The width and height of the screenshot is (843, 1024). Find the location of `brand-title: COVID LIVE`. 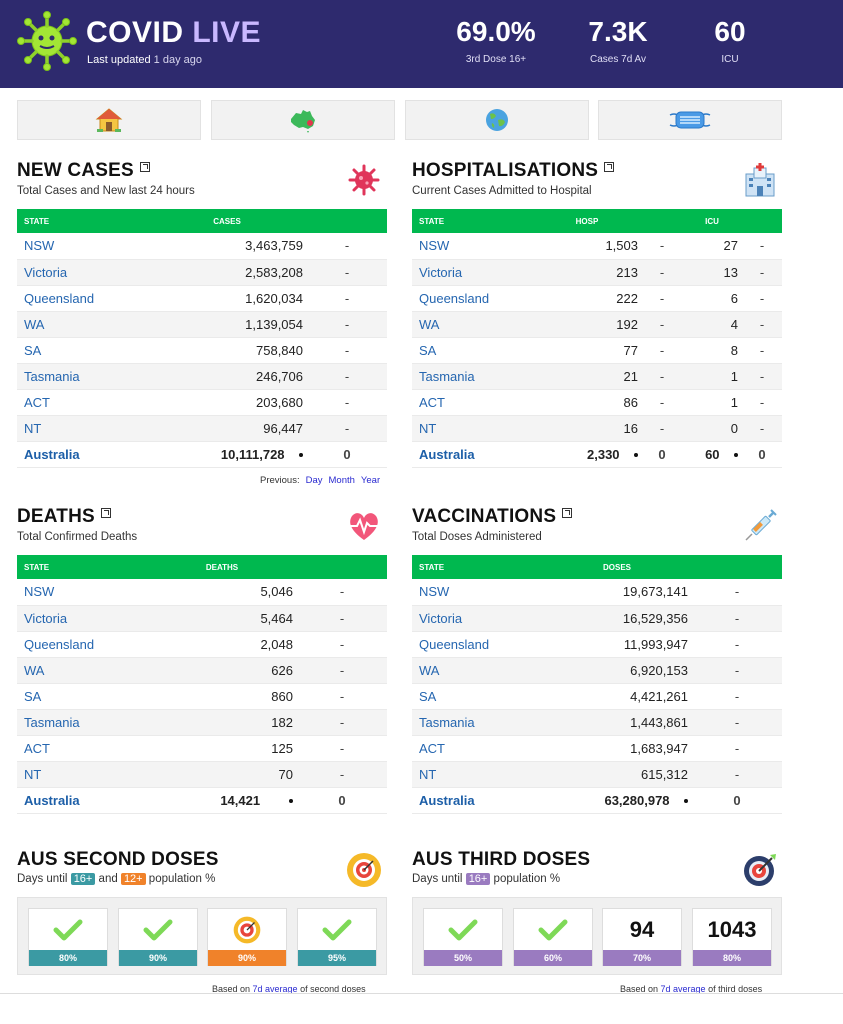

brand-title: COVID LIVE is located at coordinates (173, 33).